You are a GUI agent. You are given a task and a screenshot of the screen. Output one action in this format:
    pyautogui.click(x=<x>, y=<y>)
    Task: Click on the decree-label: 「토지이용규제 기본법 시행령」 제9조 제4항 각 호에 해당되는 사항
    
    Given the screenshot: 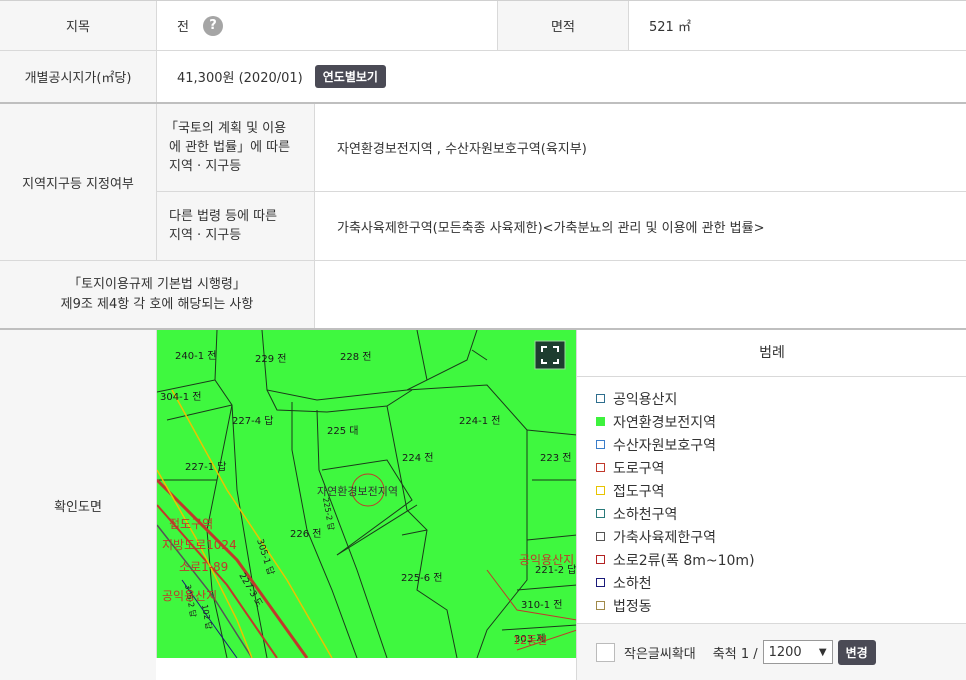 What is the action you would take?
    pyautogui.click(x=157, y=294)
    